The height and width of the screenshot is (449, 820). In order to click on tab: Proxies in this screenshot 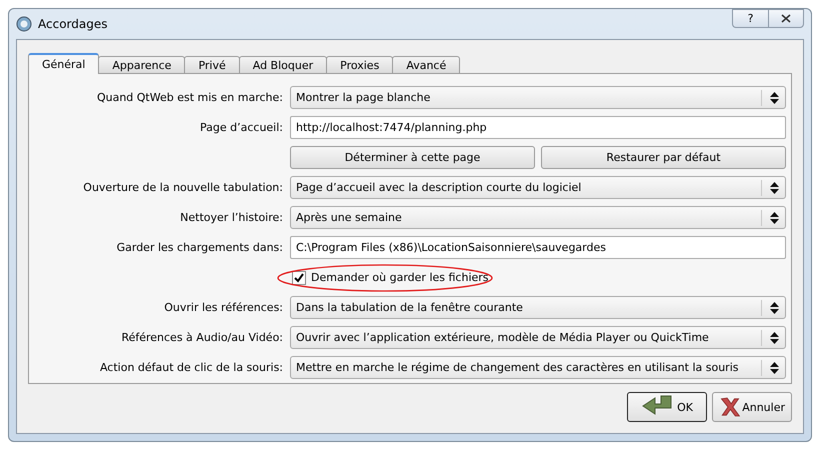, I will do `click(360, 64)`.